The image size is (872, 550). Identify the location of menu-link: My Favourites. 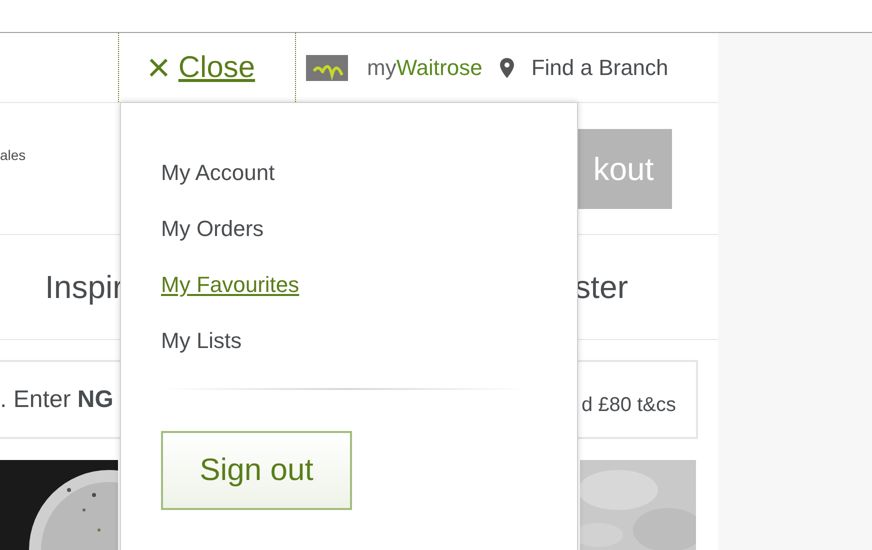
(230, 285).